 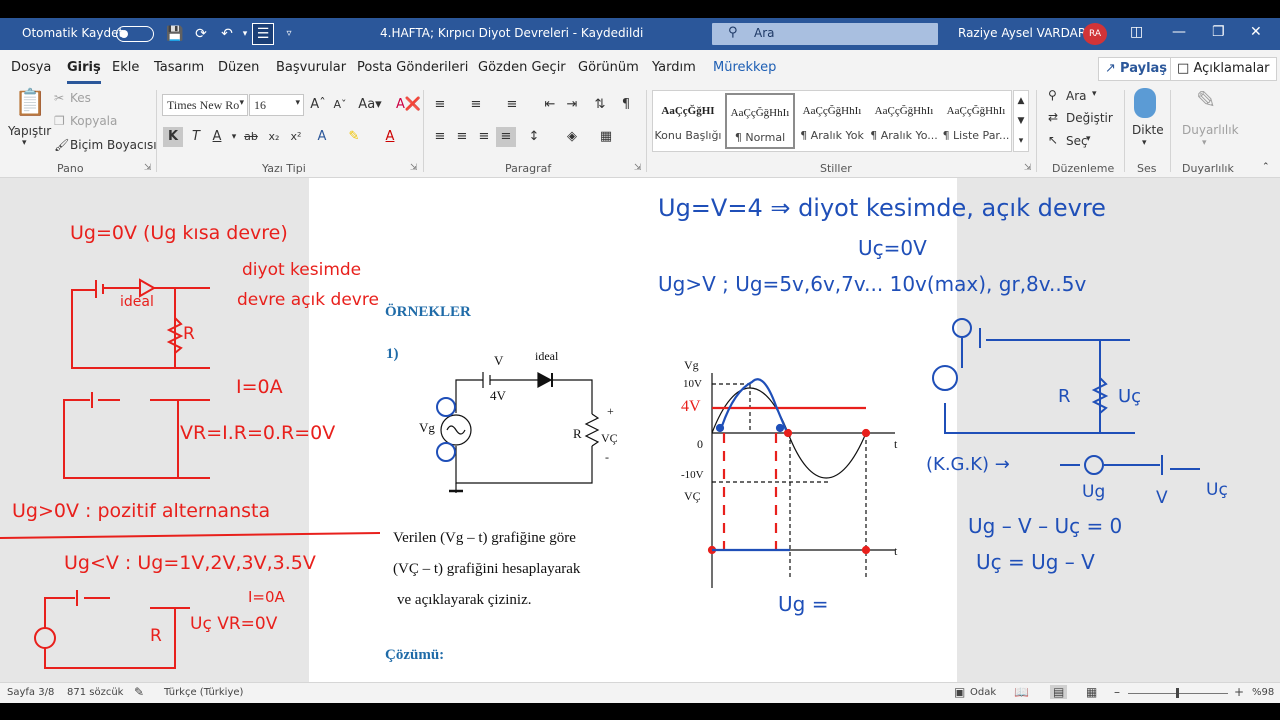 What do you see at coordinates (276, 105) in the screenshot?
I see `font-size-combo: 16 ▾` at bounding box center [276, 105].